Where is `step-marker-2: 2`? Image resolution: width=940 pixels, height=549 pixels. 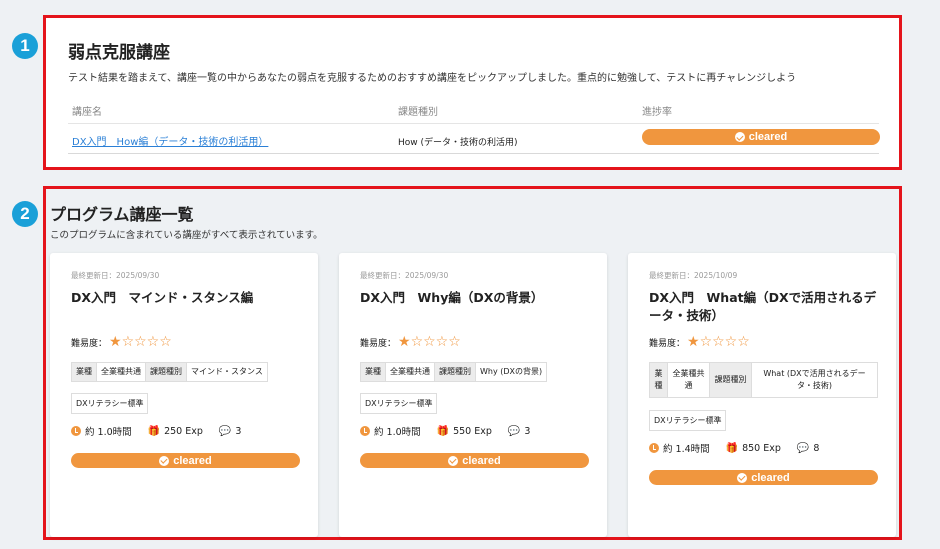 step-marker-2: 2 is located at coordinates (25, 214).